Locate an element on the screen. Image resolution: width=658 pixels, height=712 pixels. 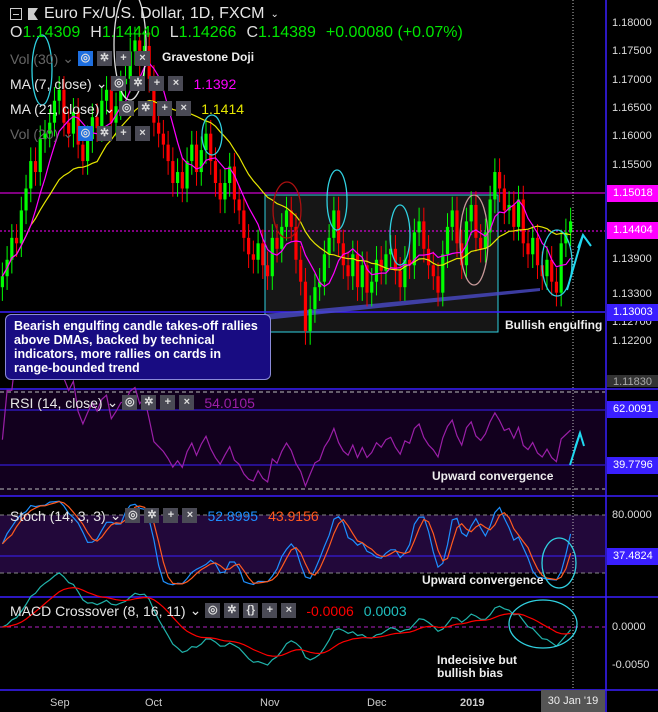
open-label: O is located at coordinates (16, 32).